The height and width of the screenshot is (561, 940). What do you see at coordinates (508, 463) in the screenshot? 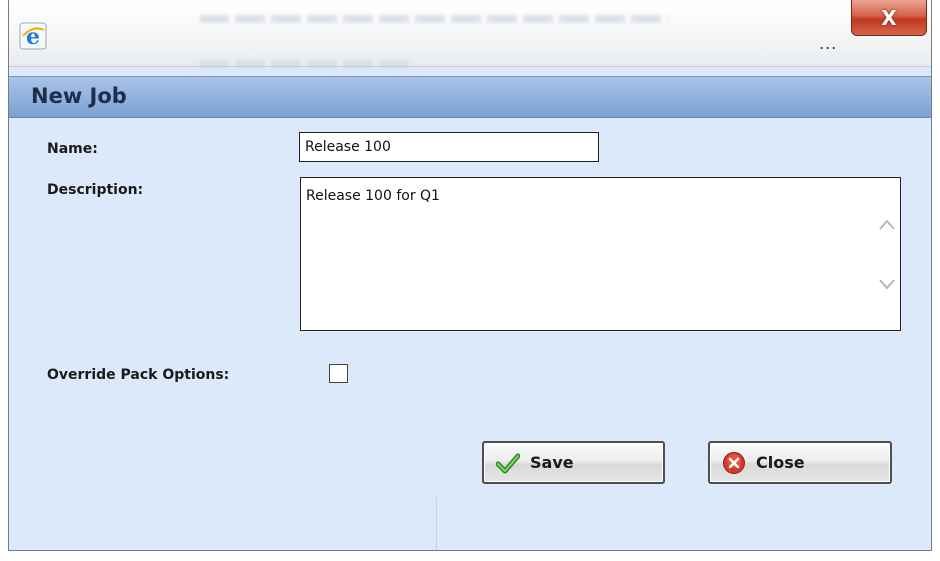
I see `checkmark-icon` at bounding box center [508, 463].